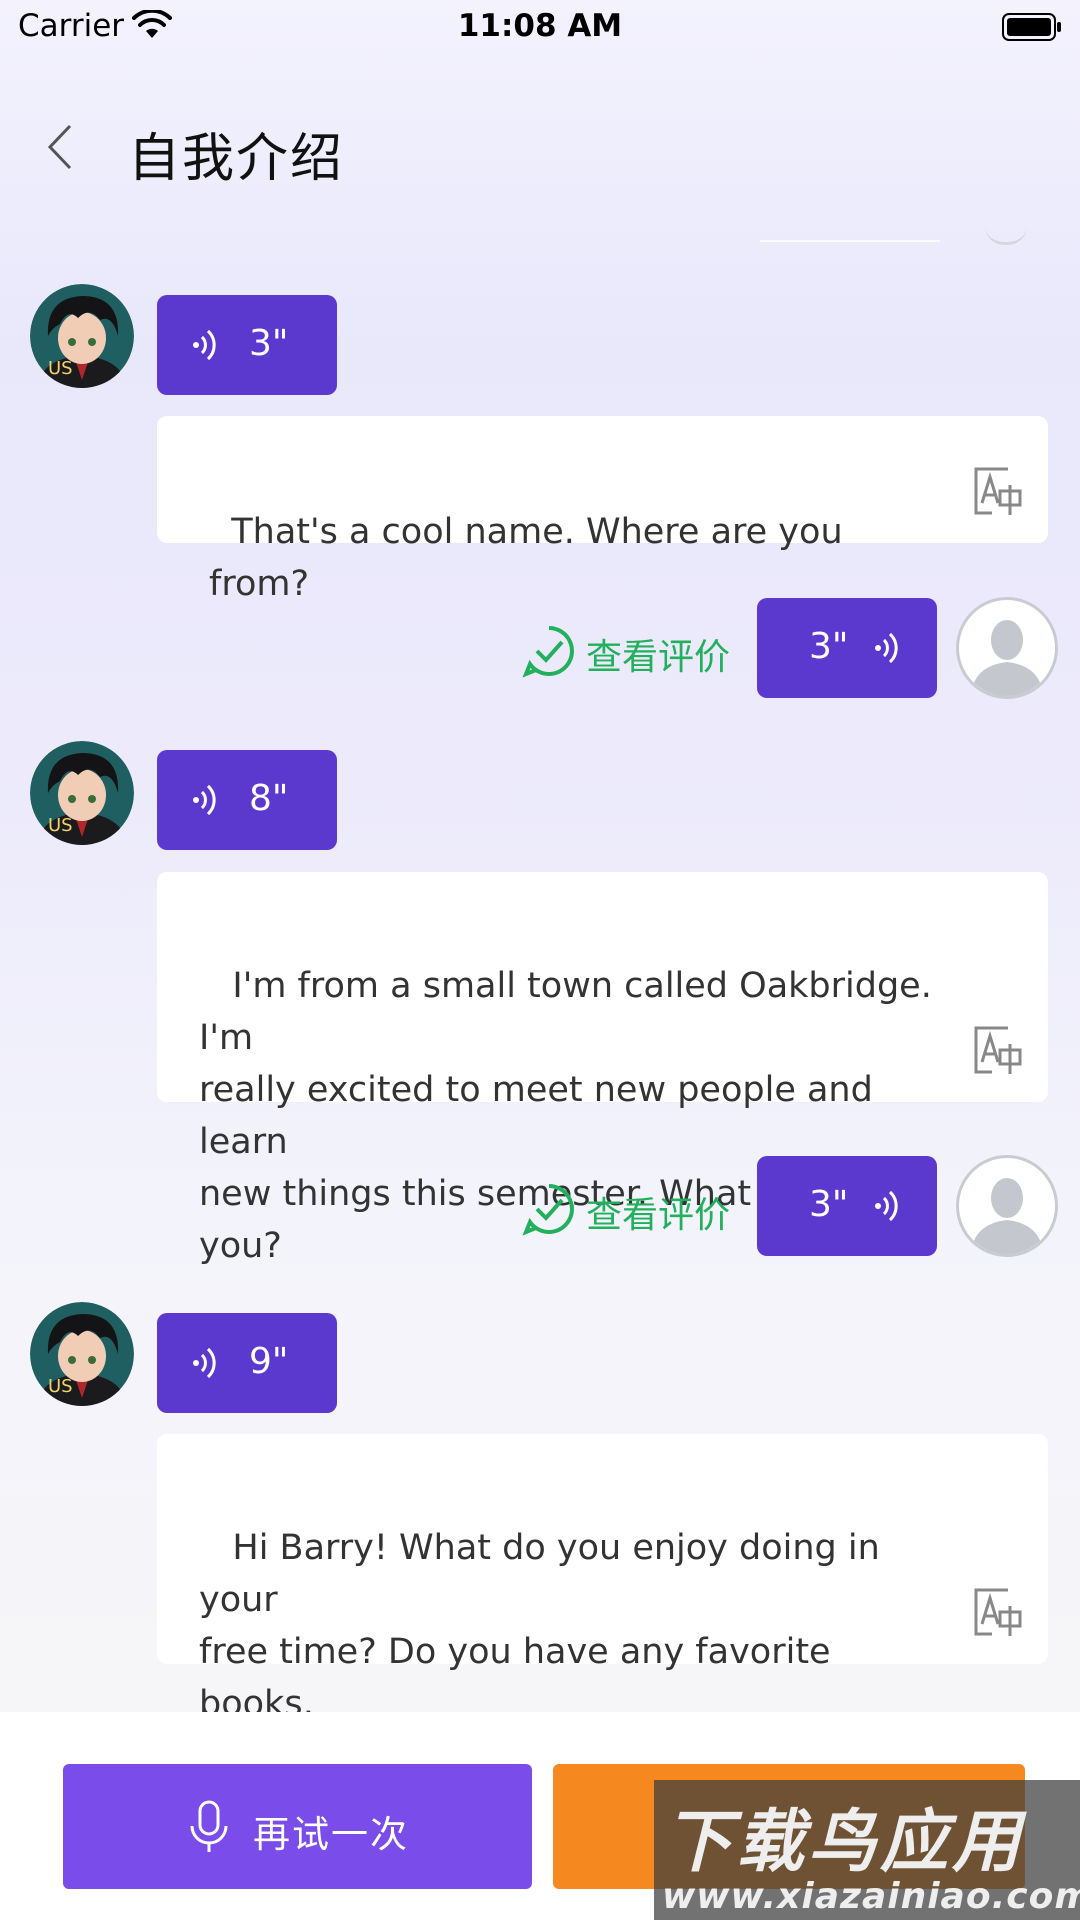  I want to click on status-bar: Carrier 11:08 AM, so click(540, 27).